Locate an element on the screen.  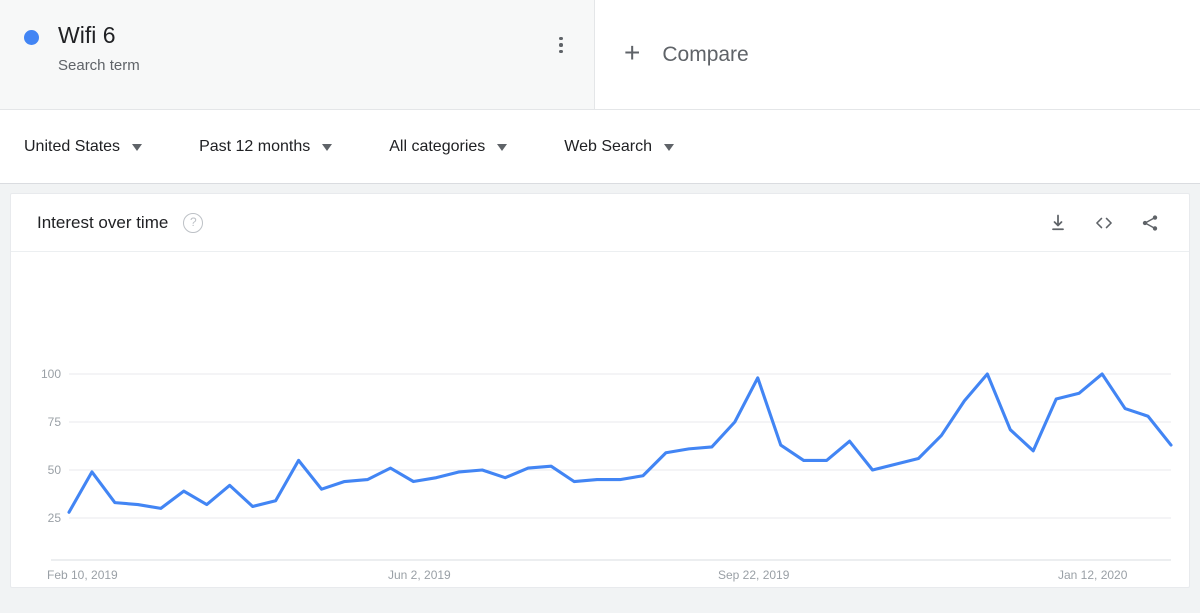
x-tick-label: Jan 12, 2020 is located at coordinates (1093, 575).